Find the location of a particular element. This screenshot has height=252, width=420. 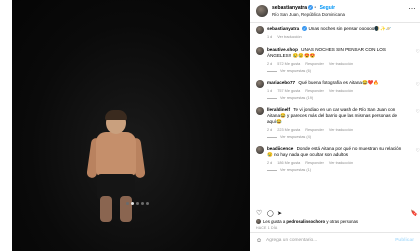

action-bar: ♡ ◯ ➤ 🔖 is located at coordinates (337, 214).